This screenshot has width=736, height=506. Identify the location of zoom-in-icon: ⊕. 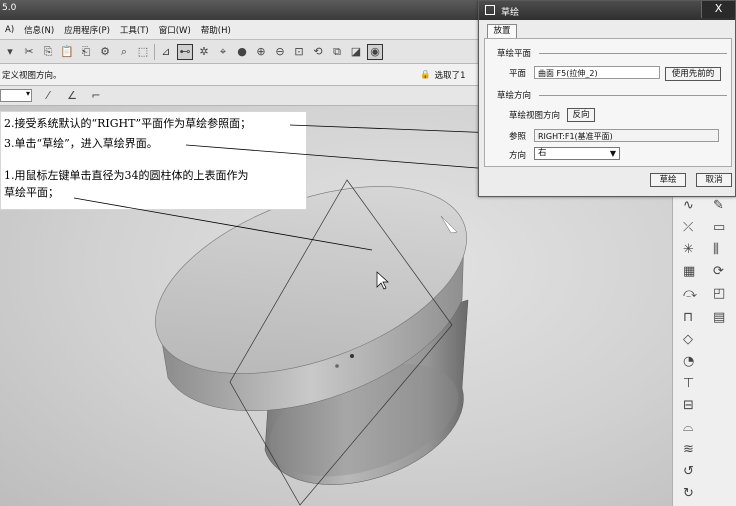
(261, 52).